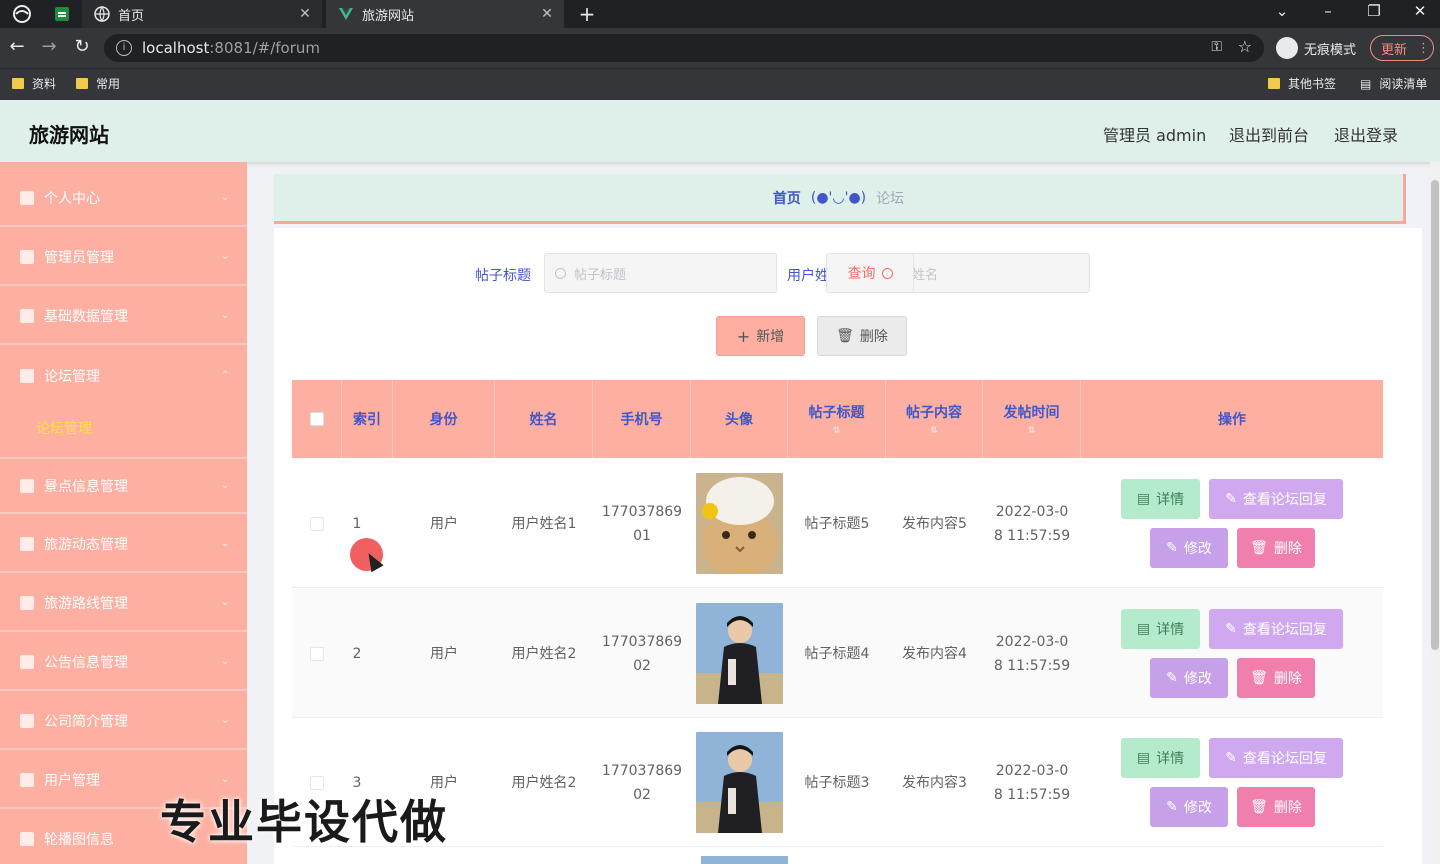 The image size is (1440, 864). Describe the element at coordinates (316, 419) in the screenshot. I see `select-all-checkbox` at that location.